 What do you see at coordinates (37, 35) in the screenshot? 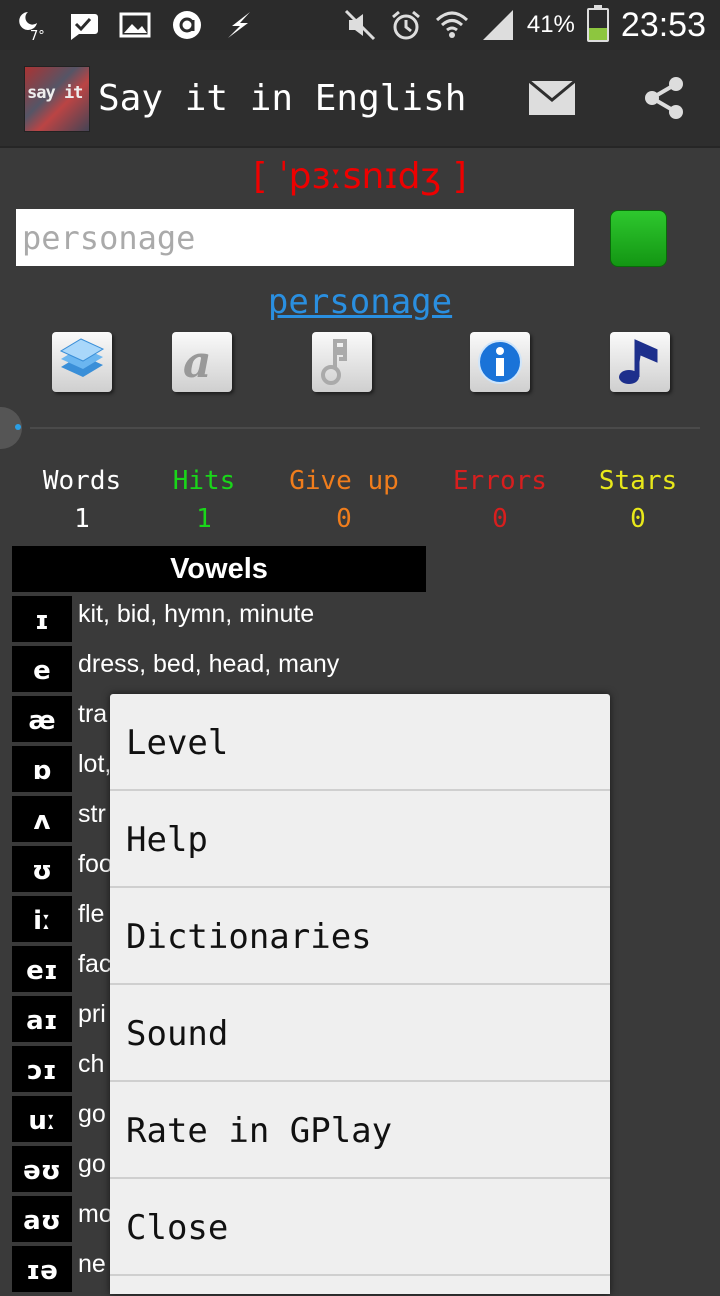
I see `temperature-text: 7°` at bounding box center [37, 35].